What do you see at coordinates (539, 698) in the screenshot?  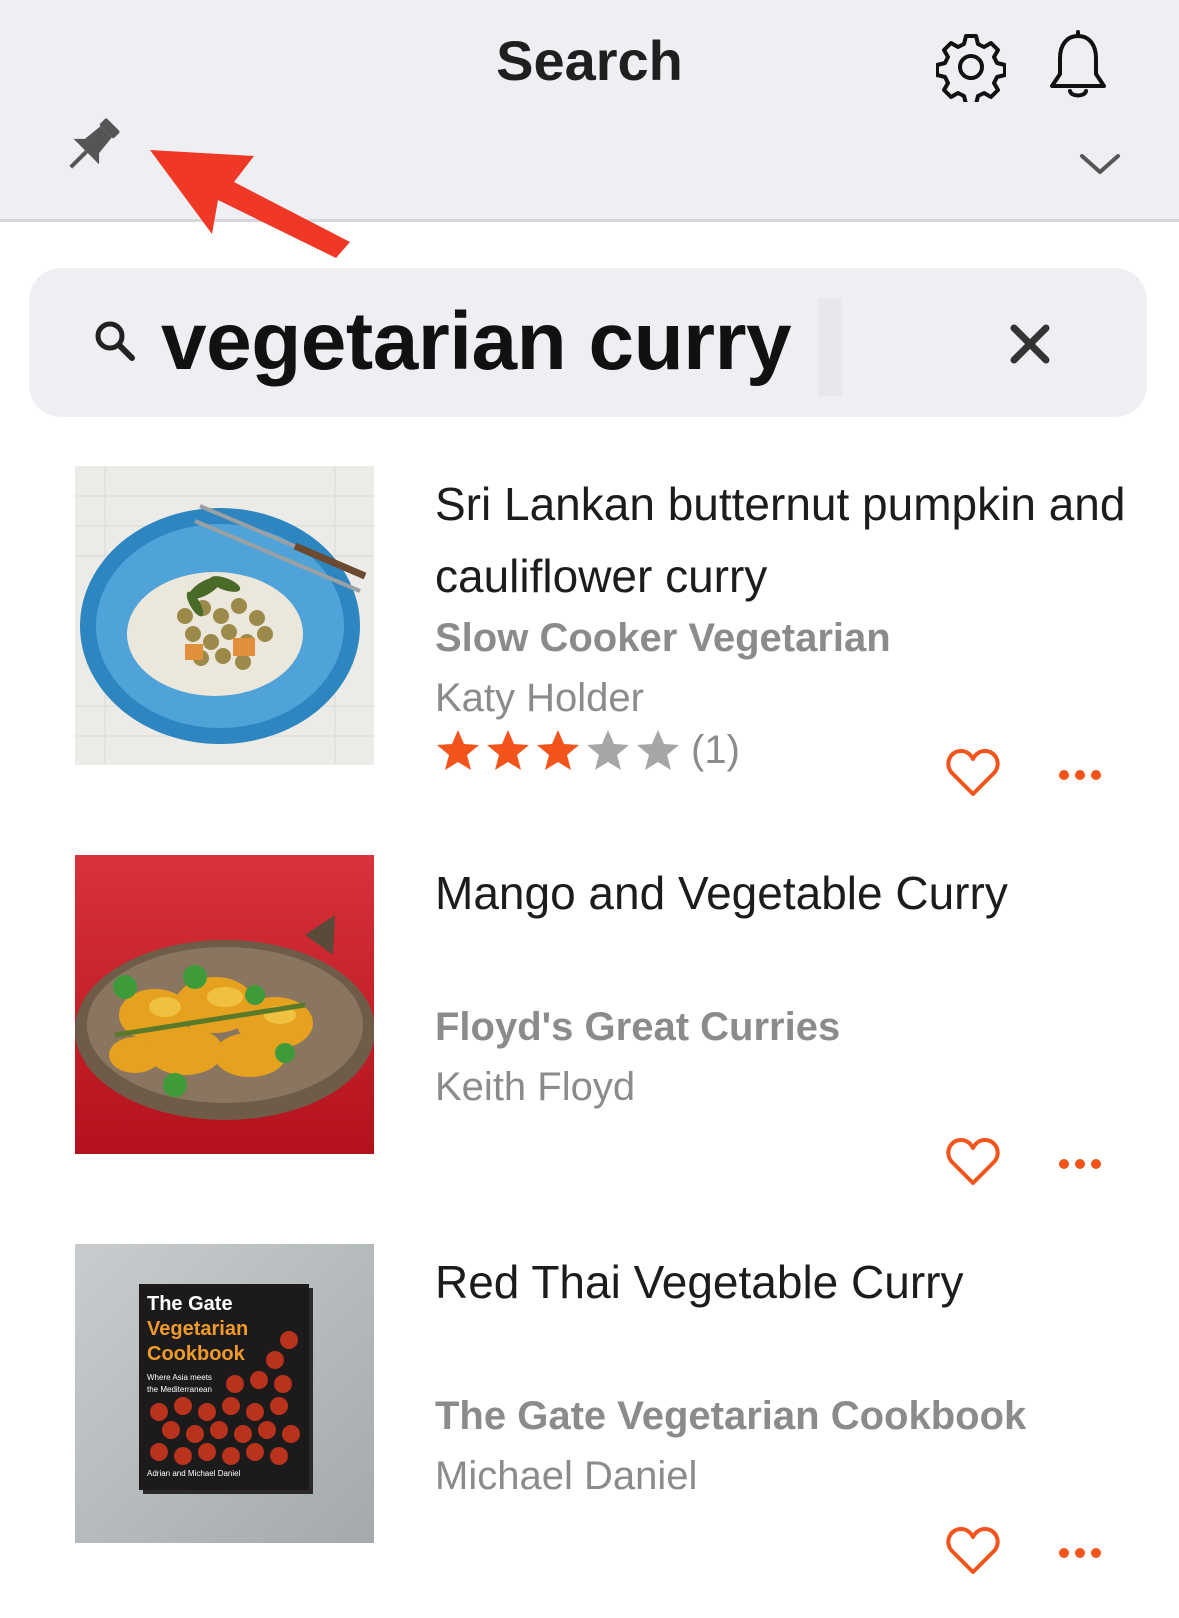 I see `author-name: Katy Holder` at bounding box center [539, 698].